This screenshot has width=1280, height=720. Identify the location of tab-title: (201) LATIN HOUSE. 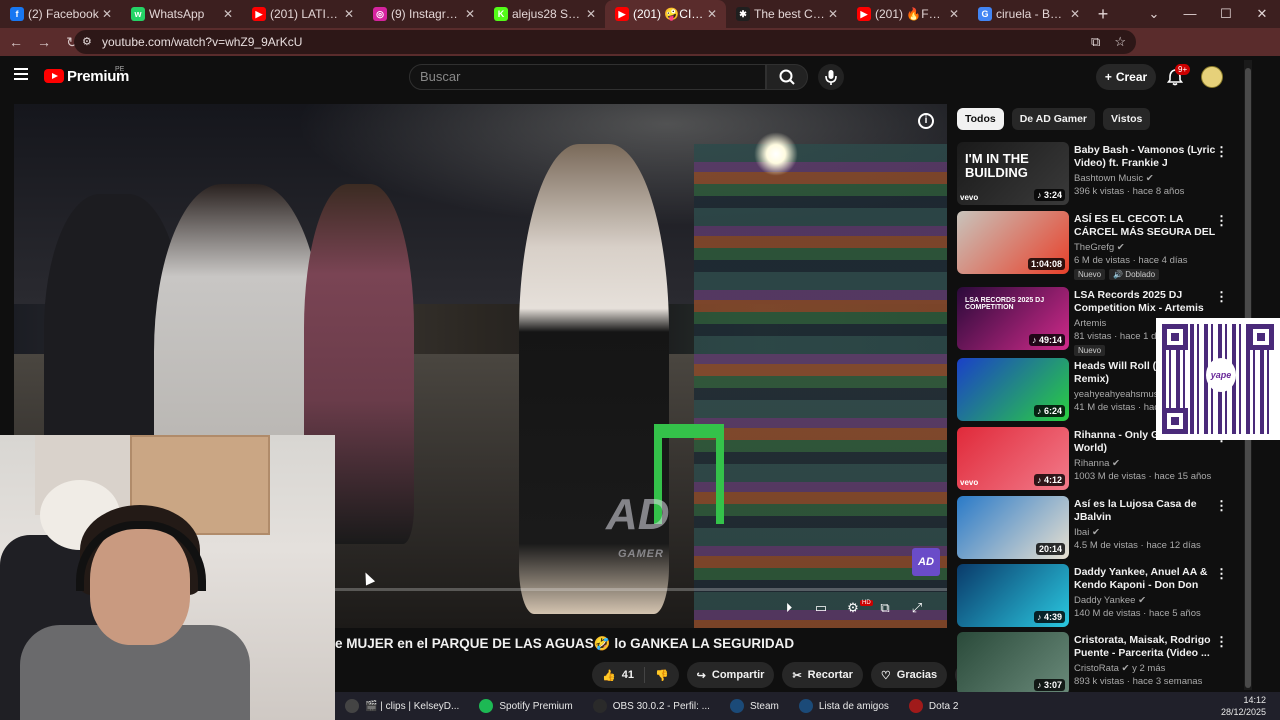
(305, 14).